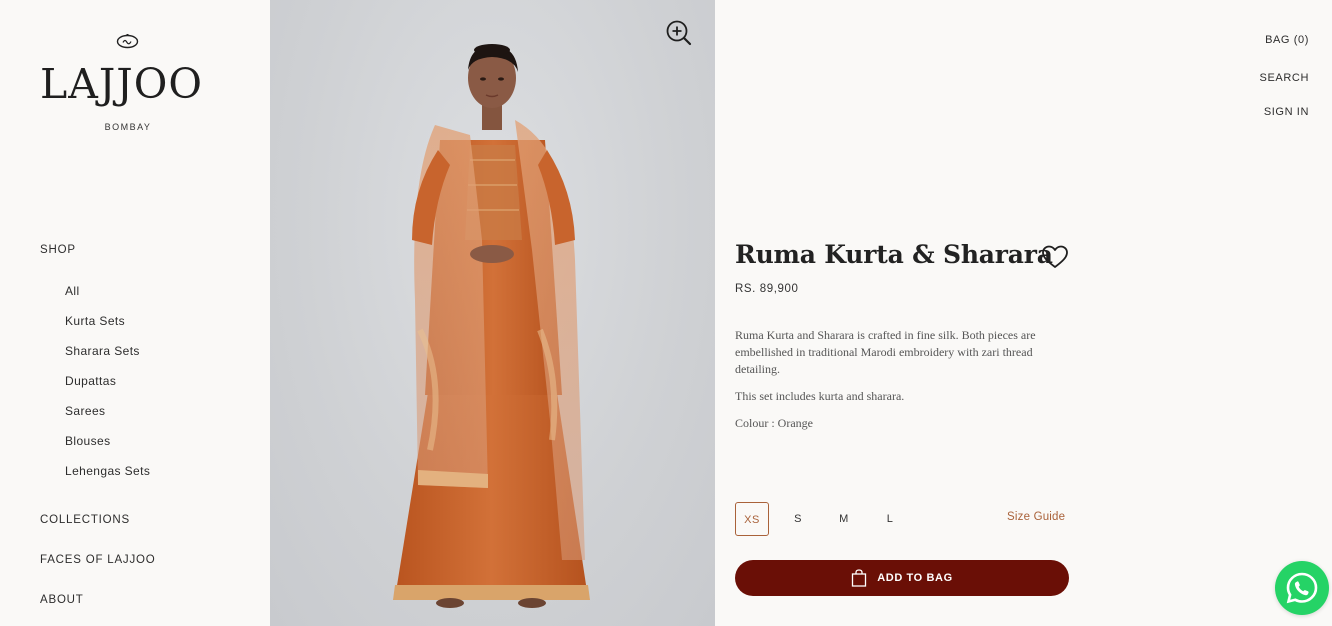  What do you see at coordinates (72, 291) in the screenshot?
I see `nav-shop-all: All` at bounding box center [72, 291].